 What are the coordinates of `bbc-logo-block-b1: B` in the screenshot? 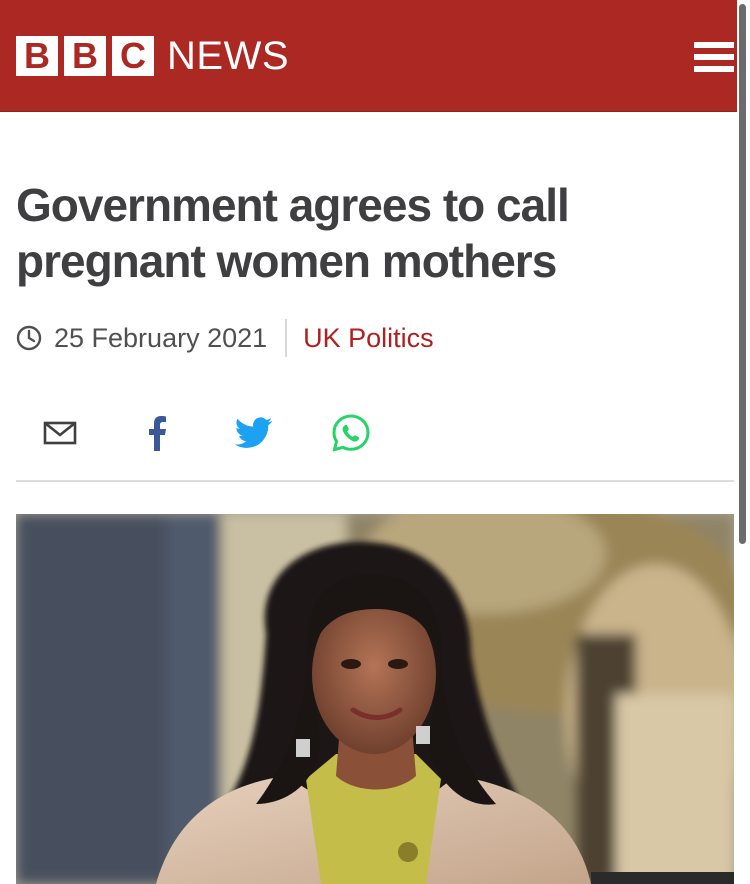 It's located at (37, 56).